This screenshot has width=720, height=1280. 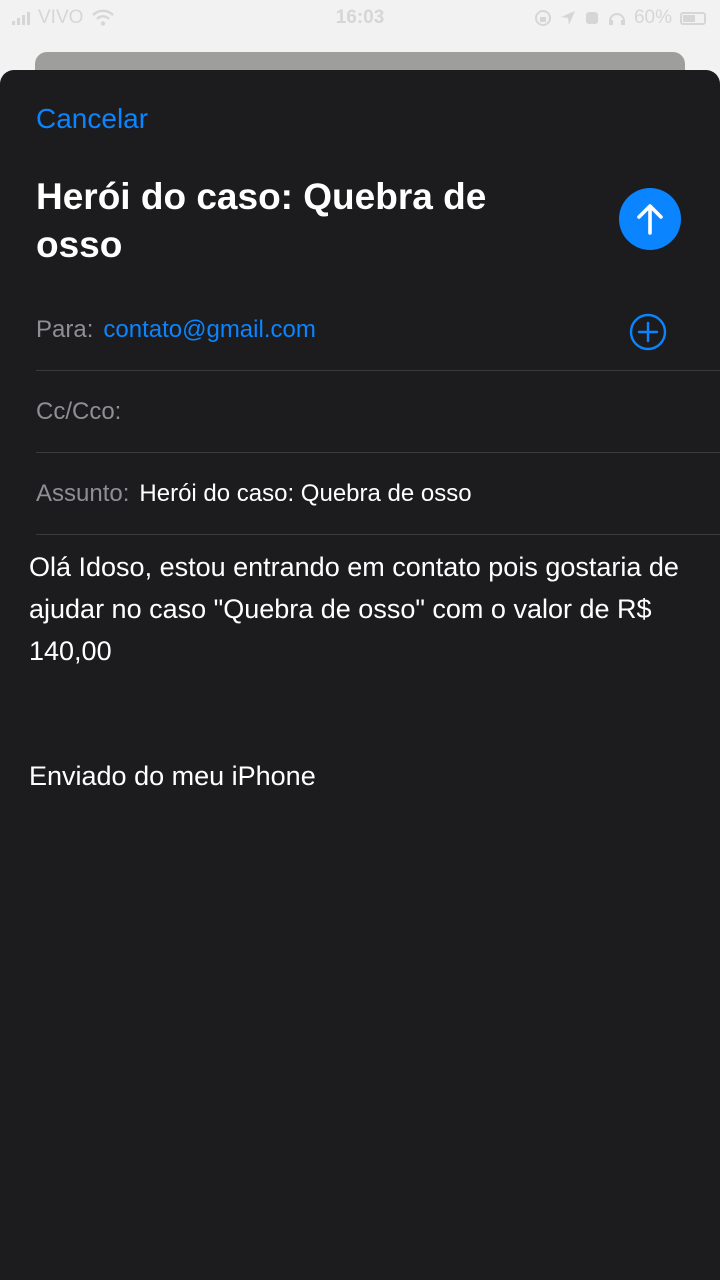 I want to click on to-field: Para: contato@gmail.com, so click(x=378, y=330).